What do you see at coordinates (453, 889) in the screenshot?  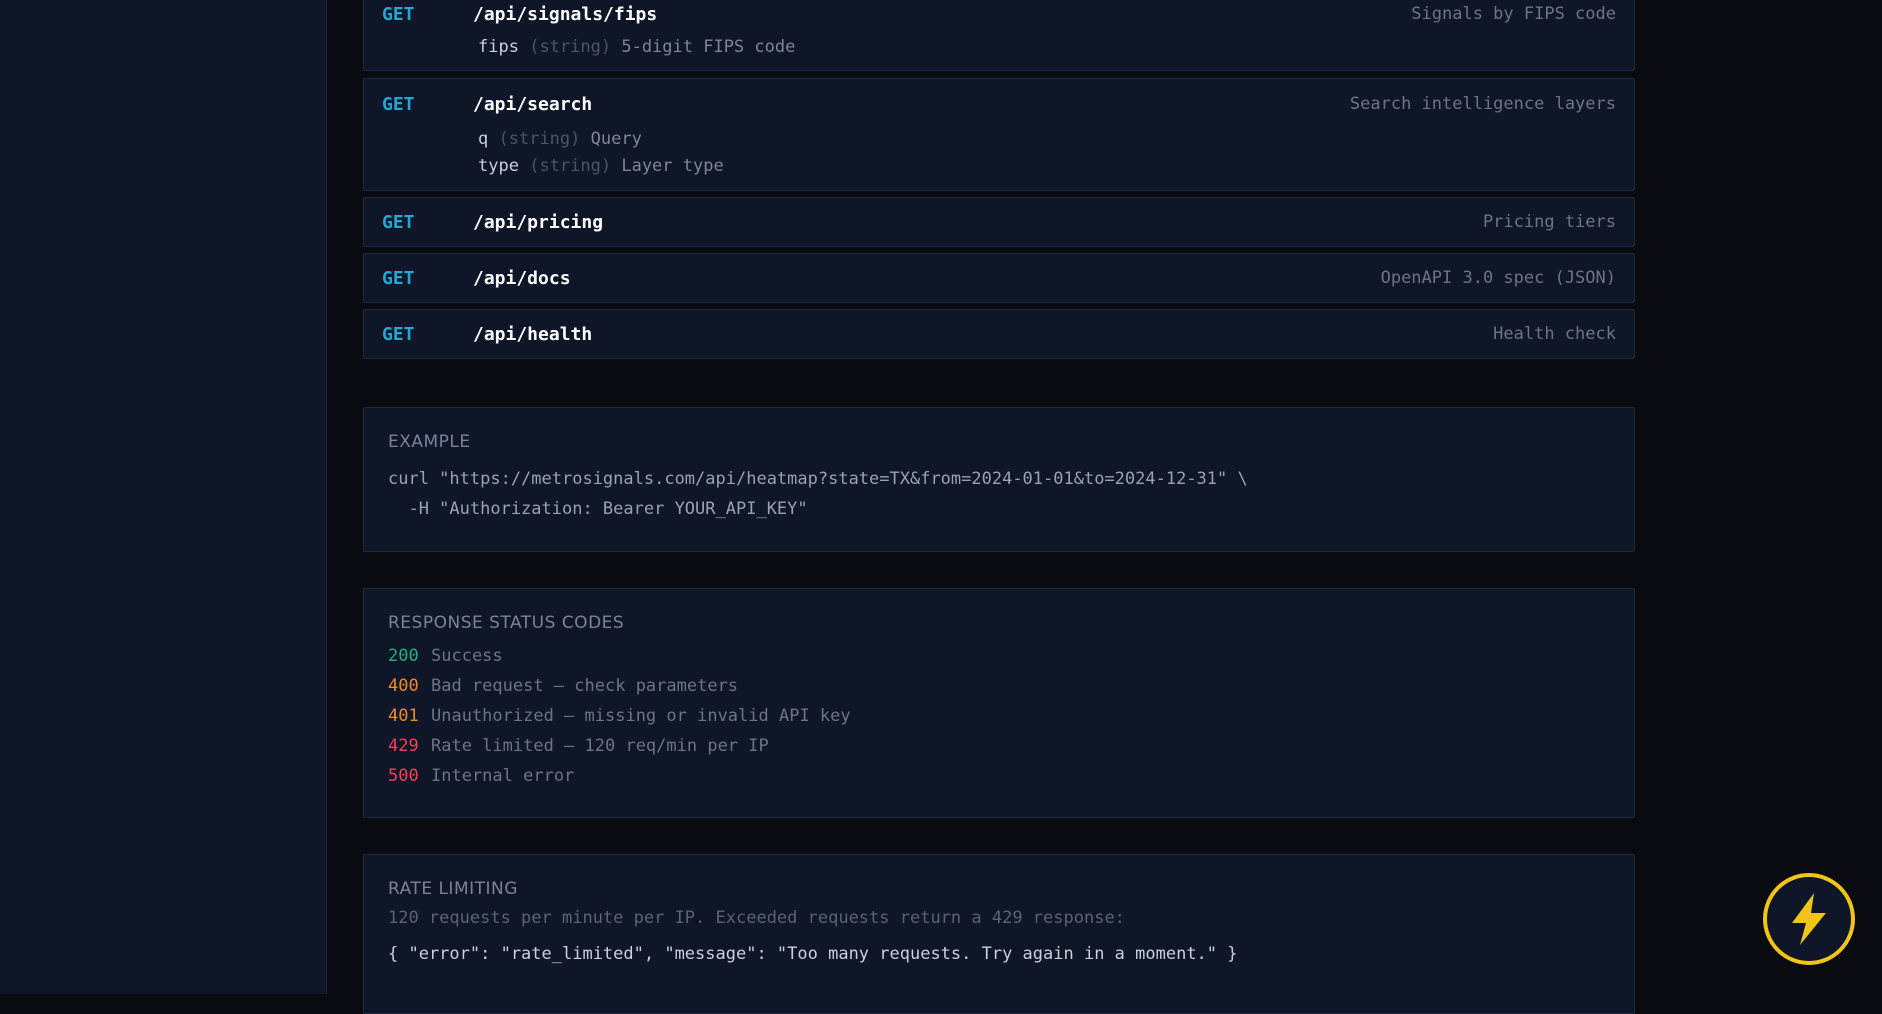 I see `panel-title: RATE LIMITING` at bounding box center [453, 889].